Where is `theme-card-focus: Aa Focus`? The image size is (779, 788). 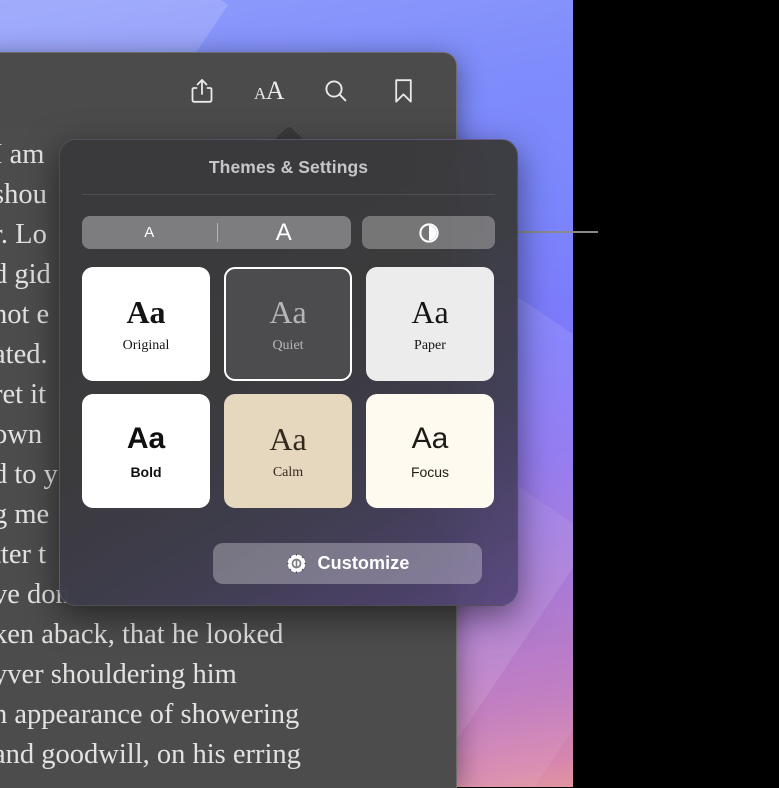 theme-card-focus: Aa Focus is located at coordinates (430, 451).